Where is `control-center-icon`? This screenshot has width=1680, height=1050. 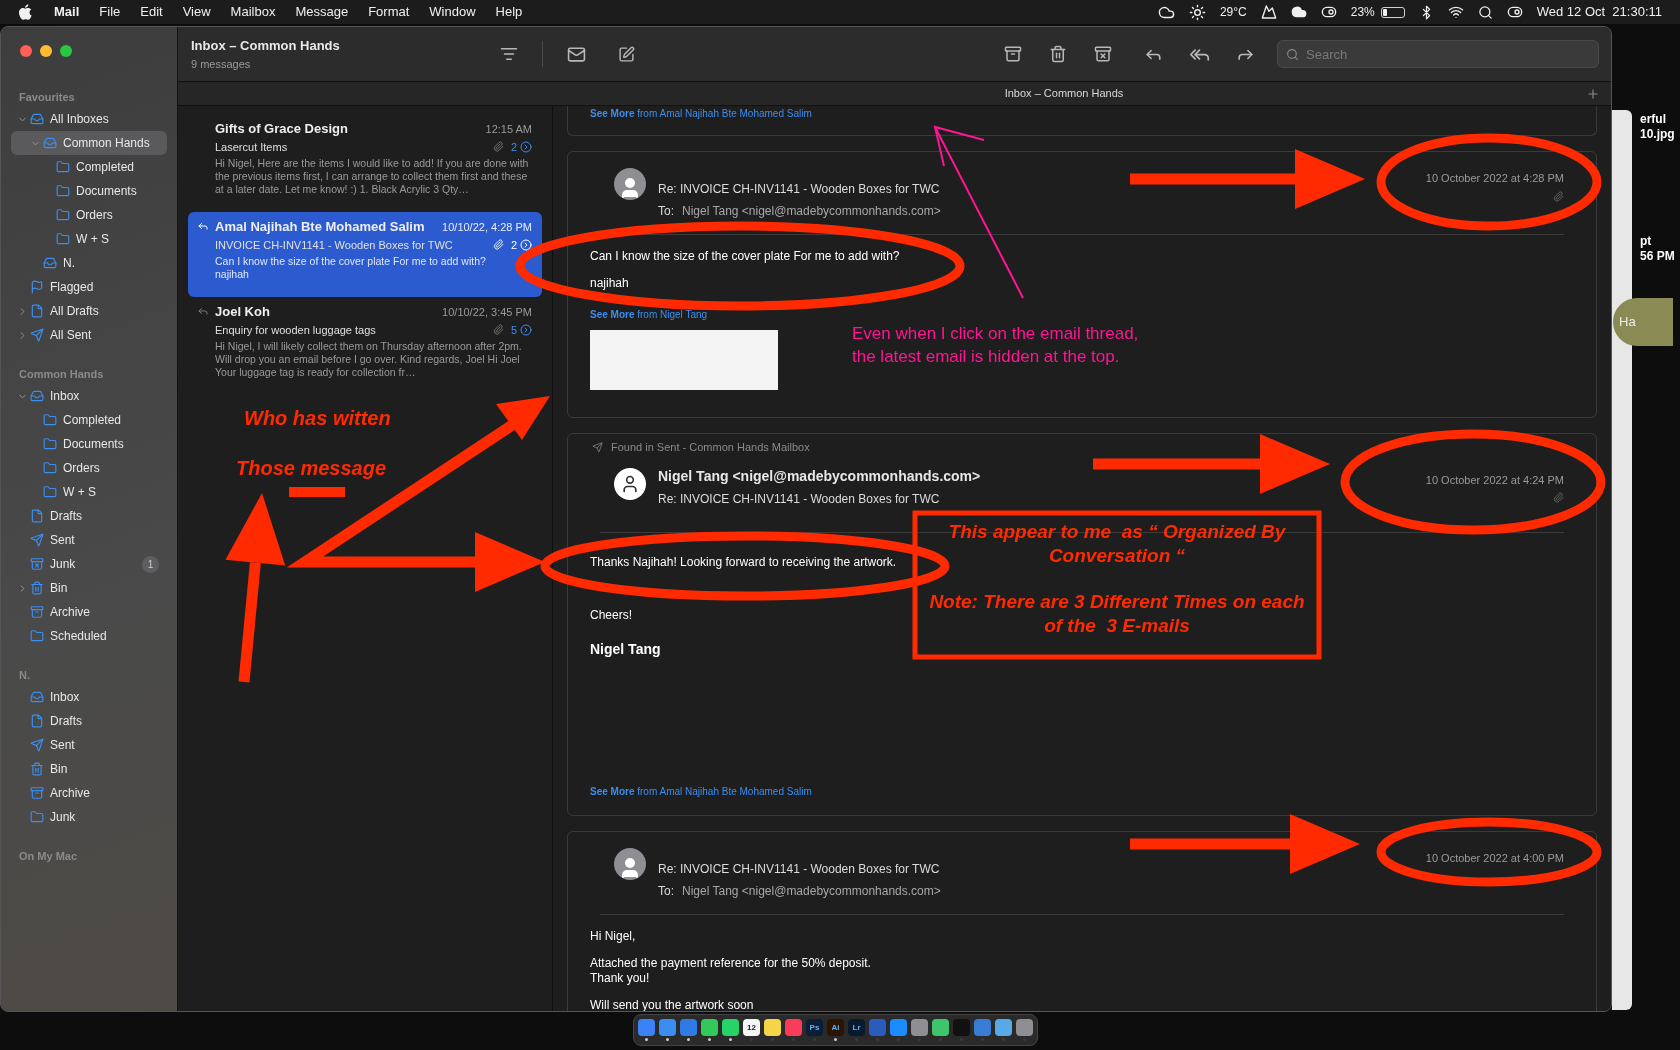
control-center-icon is located at coordinates (1514, 12).